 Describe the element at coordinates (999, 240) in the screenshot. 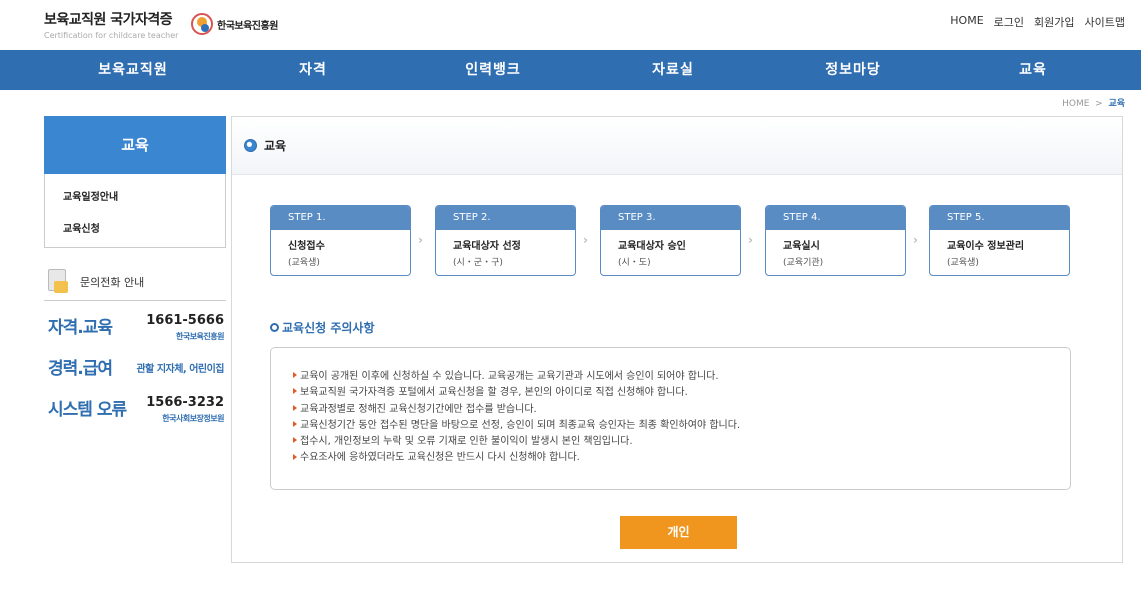

I see `step-card: STEP 5. 교육이수 정보관리 (교육생)` at that location.